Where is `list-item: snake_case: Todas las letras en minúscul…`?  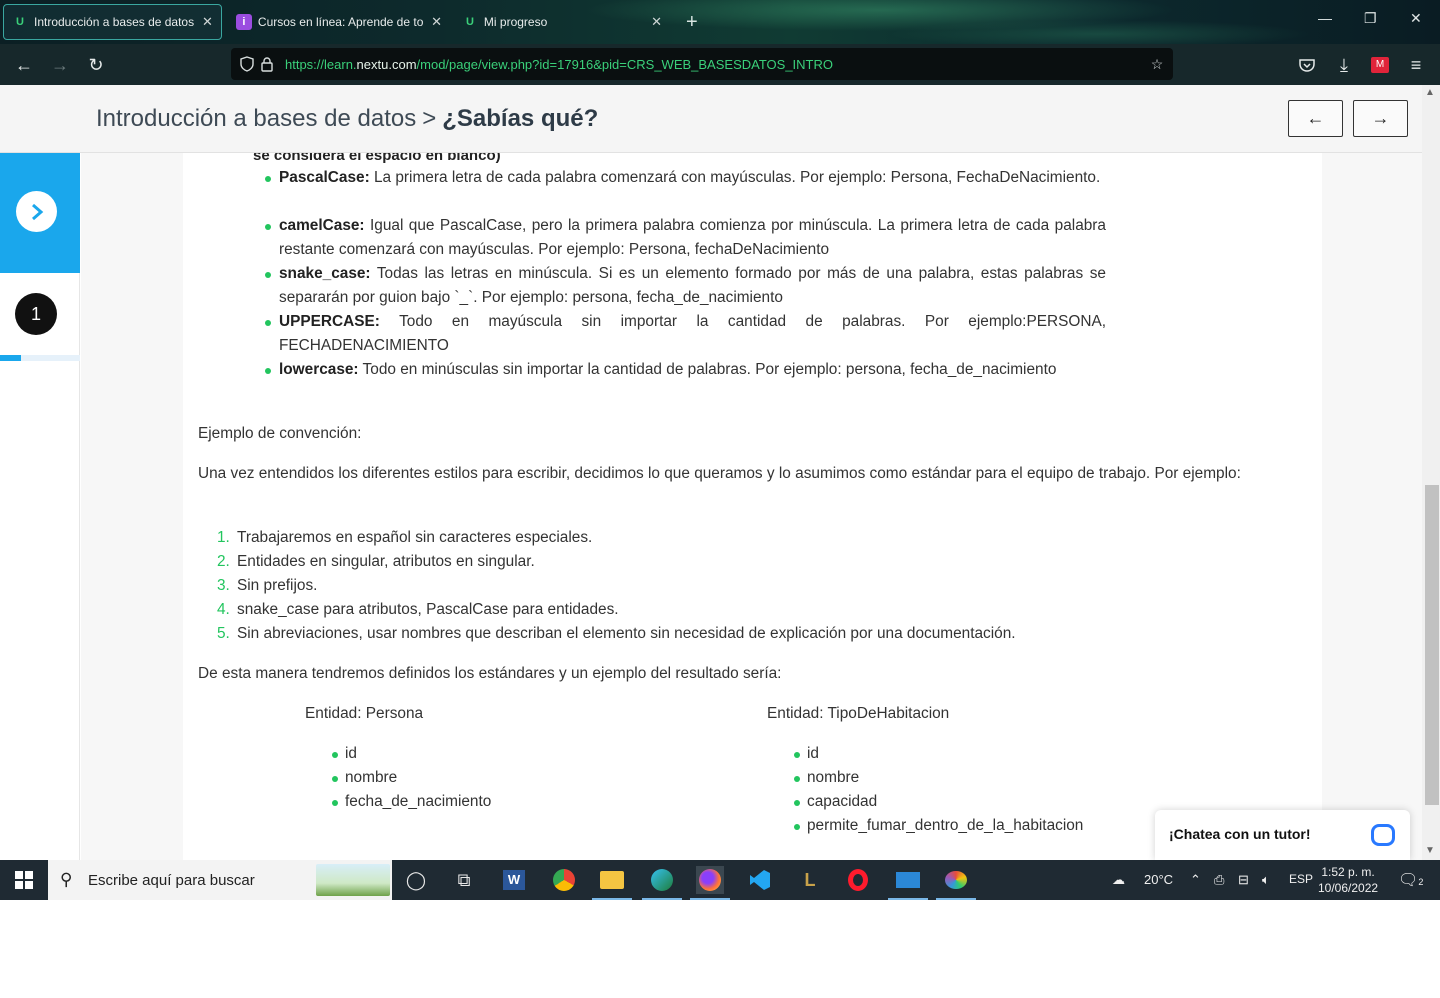
list-item: snake_case: Todas las letras en minúscul… is located at coordinates (685, 286).